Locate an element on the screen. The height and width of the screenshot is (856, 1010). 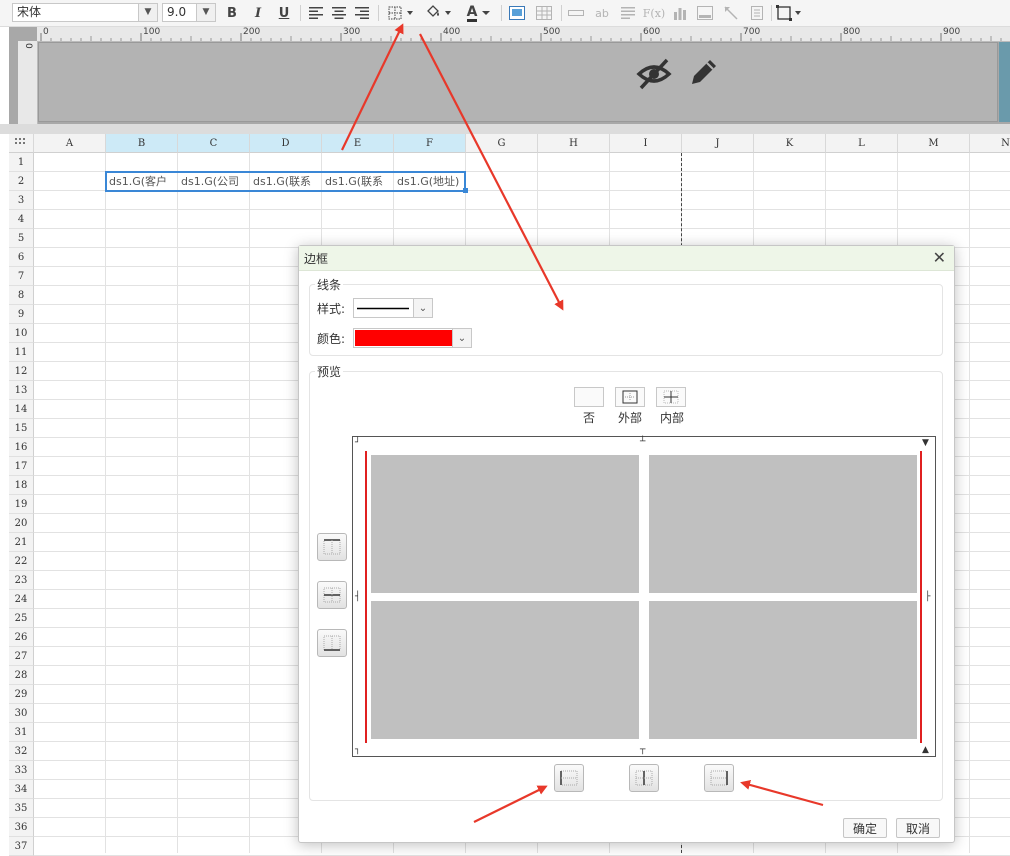
close-icon: ✕ is located at coordinates (939, 257).